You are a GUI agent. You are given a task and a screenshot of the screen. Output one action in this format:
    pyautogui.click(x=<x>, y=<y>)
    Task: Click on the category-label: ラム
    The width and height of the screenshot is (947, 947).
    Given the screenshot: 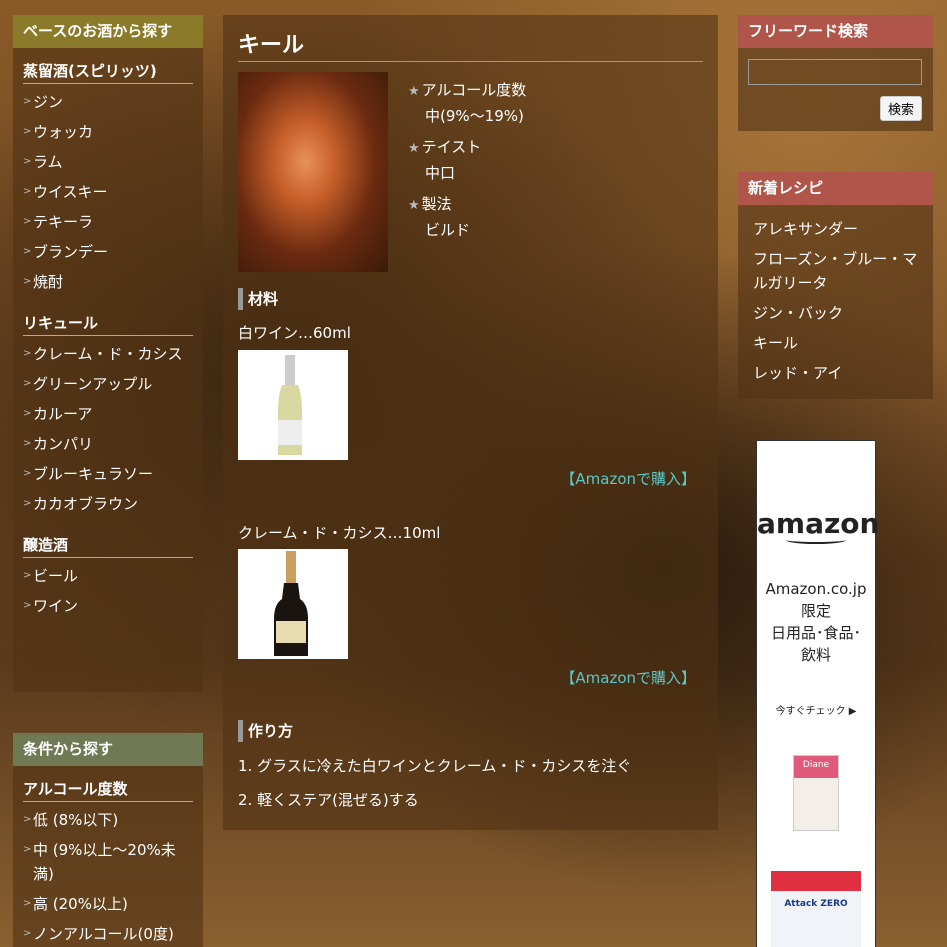 What is the action you would take?
    pyautogui.click(x=48, y=162)
    